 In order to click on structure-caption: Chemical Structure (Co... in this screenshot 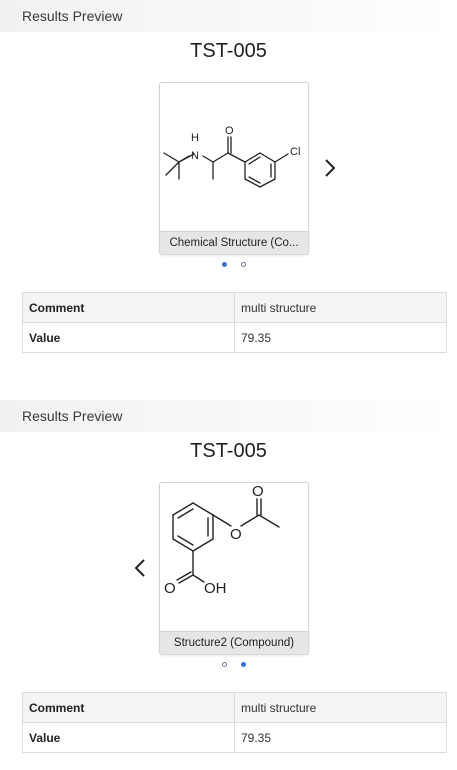, I will do `click(234, 242)`.